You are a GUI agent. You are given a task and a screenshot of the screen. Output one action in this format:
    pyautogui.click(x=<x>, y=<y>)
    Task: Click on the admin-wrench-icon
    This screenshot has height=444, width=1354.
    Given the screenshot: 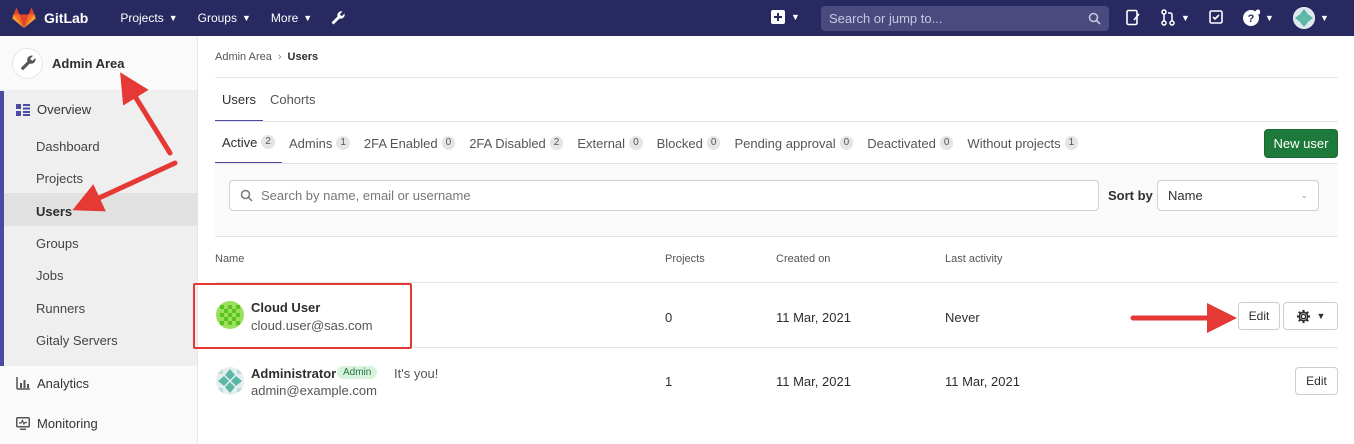 What is the action you would take?
    pyautogui.click(x=338, y=18)
    